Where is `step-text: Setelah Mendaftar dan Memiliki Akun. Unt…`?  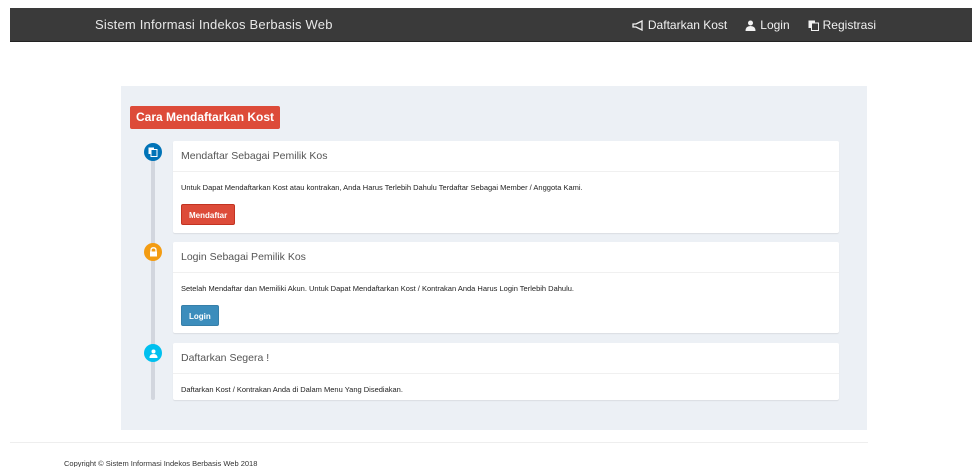
step-text: Setelah Mendaftar dan Memiliki Akun. Unt… is located at coordinates (378, 288).